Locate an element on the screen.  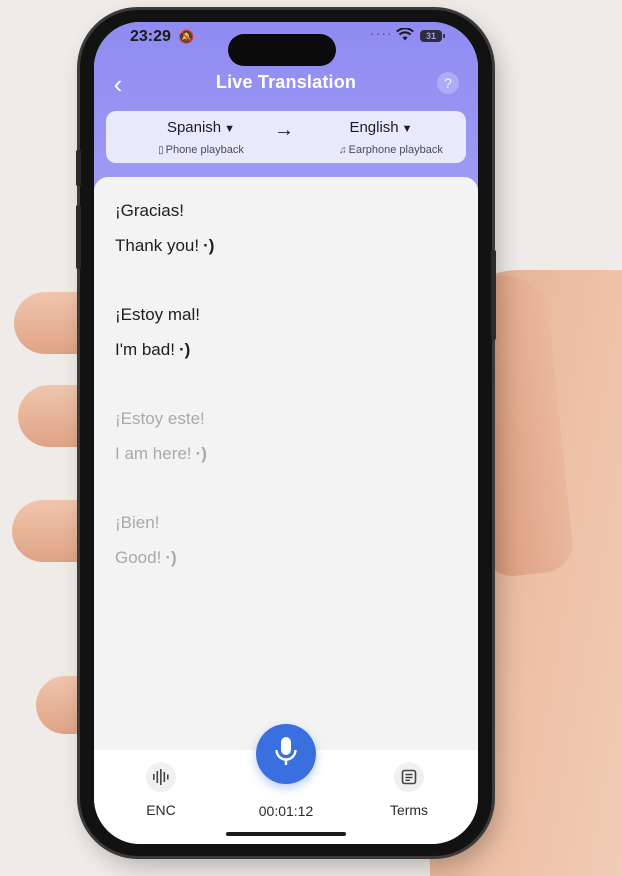
microphone-button is located at coordinates (286, 754).